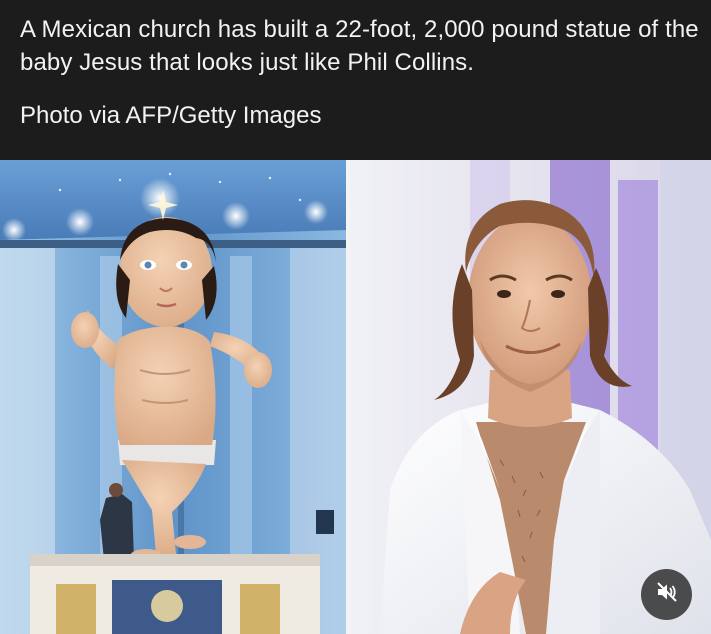  I want to click on photo-credit: Photo via AFP/Getty Images, so click(171, 115).